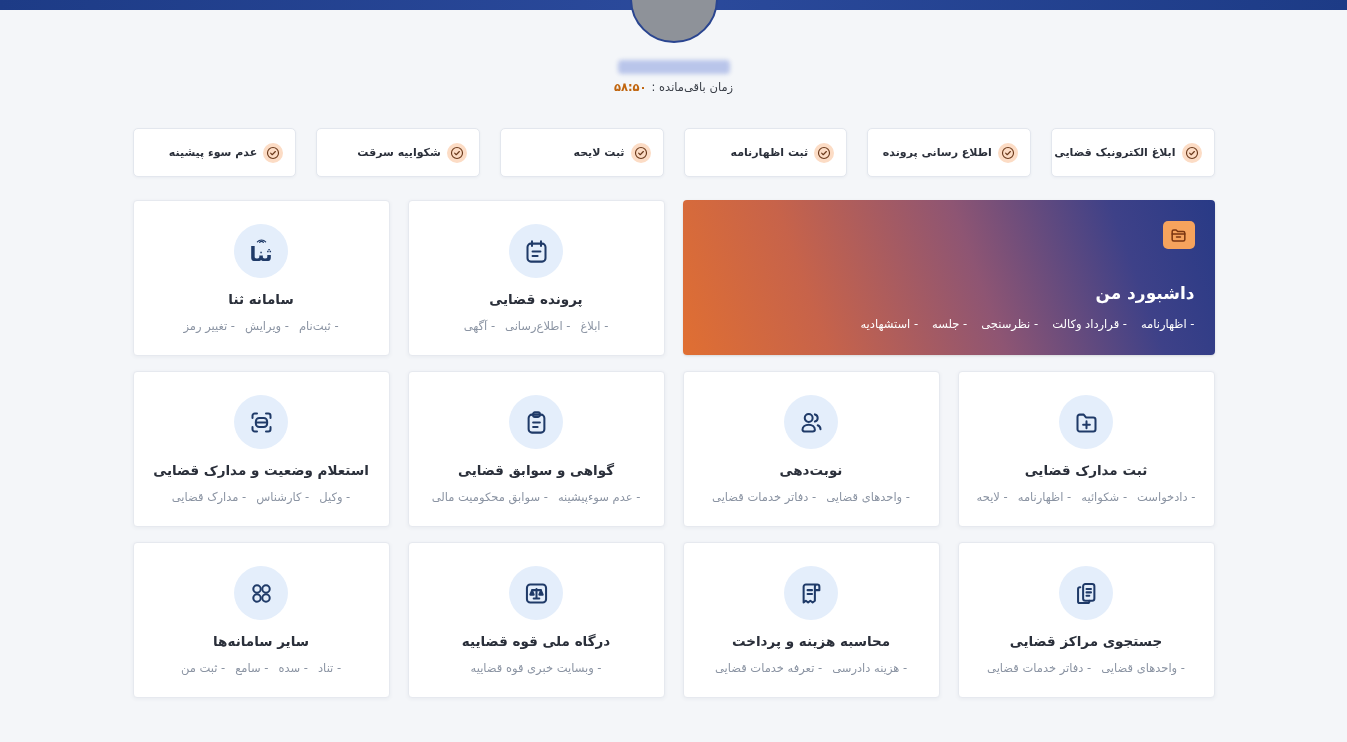 The width and height of the screenshot is (1347, 742). I want to click on signal-arcs-icon, so click(261, 240).